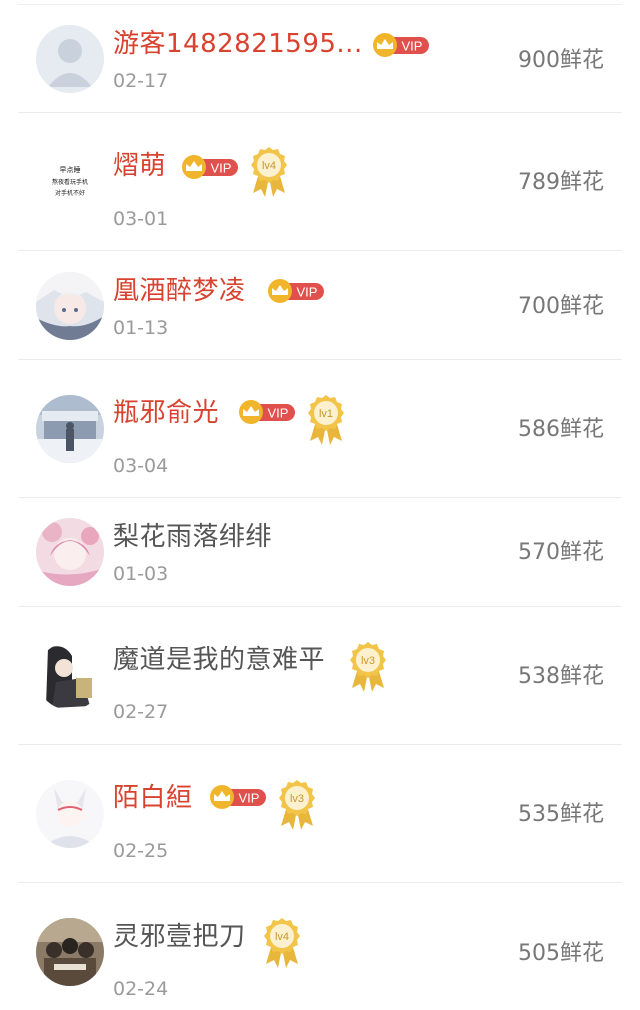 This screenshot has height=1010, width=640. Describe the element at coordinates (153, 798) in the screenshot. I see `user-name: 陌白絙` at that location.